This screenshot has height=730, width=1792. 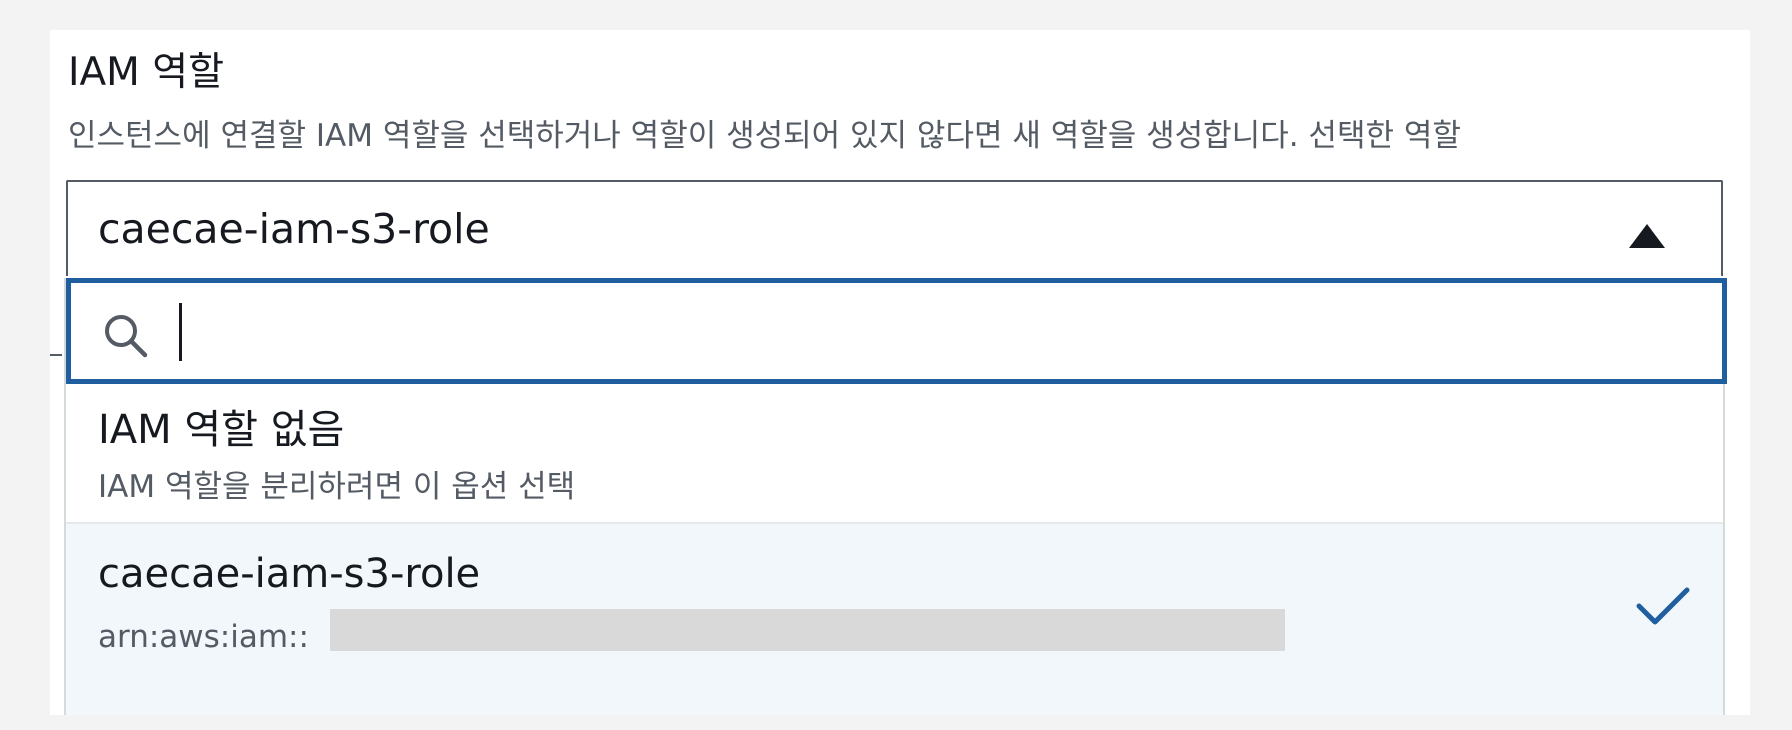 What do you see at coordinates (1647, 236) in the screenshot?
I see `caret-up-icon` at bounding box center [1647, 236].